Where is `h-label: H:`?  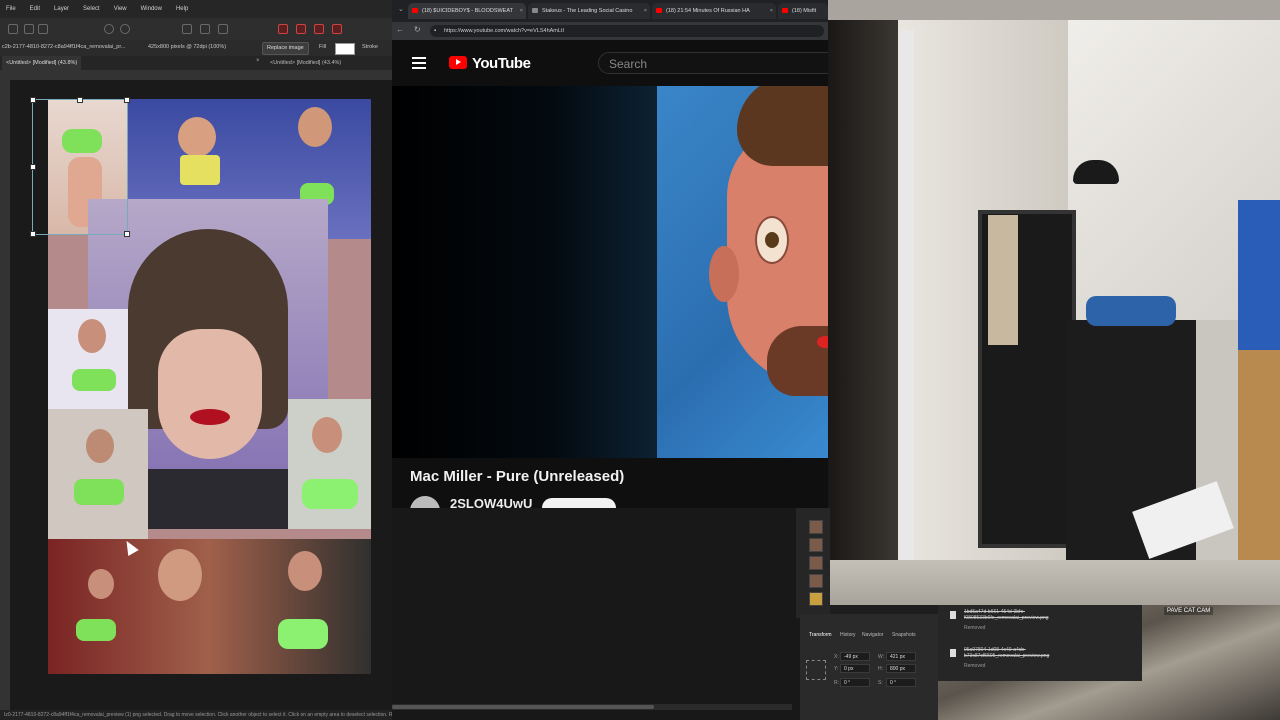
h-label: H: is located at coordinates (880, 669).